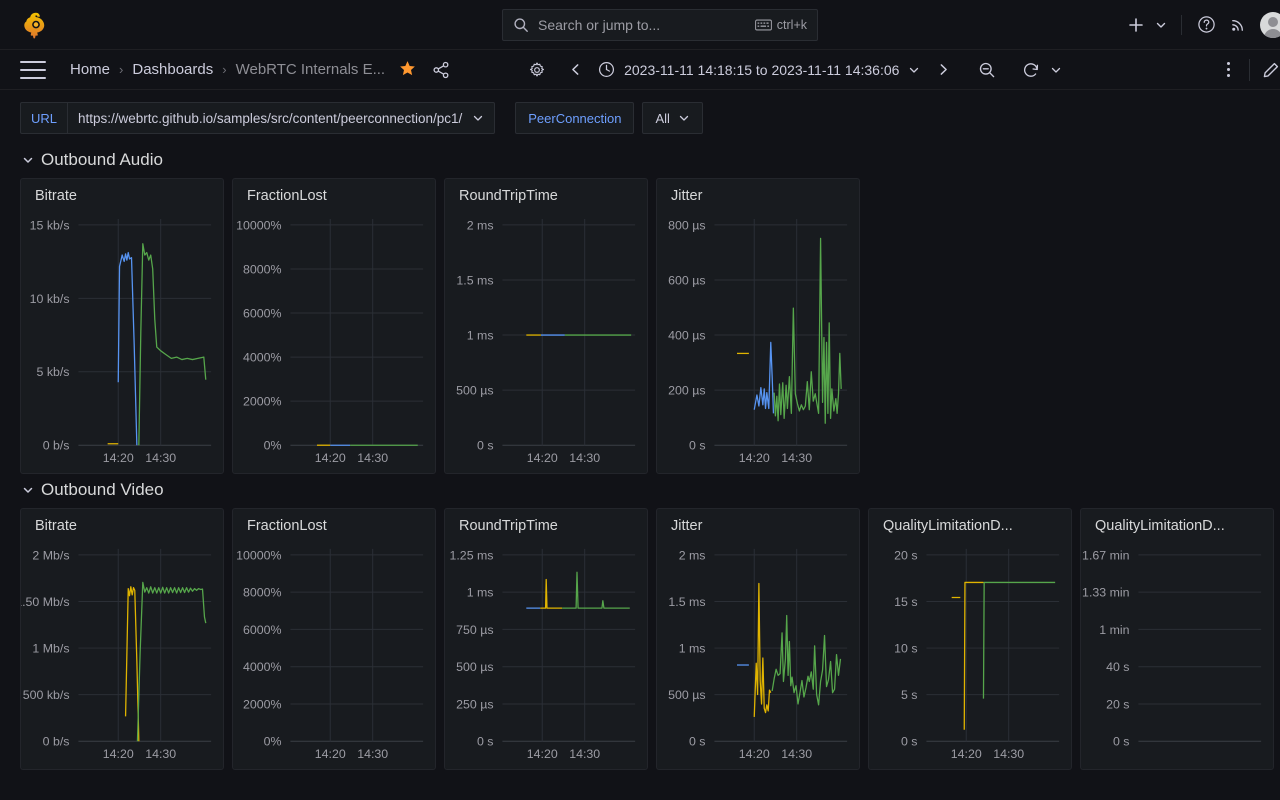 The height and width of the screenshot is (800, 1280). I want to click on add-new-dropdown, so click(1161, 25).